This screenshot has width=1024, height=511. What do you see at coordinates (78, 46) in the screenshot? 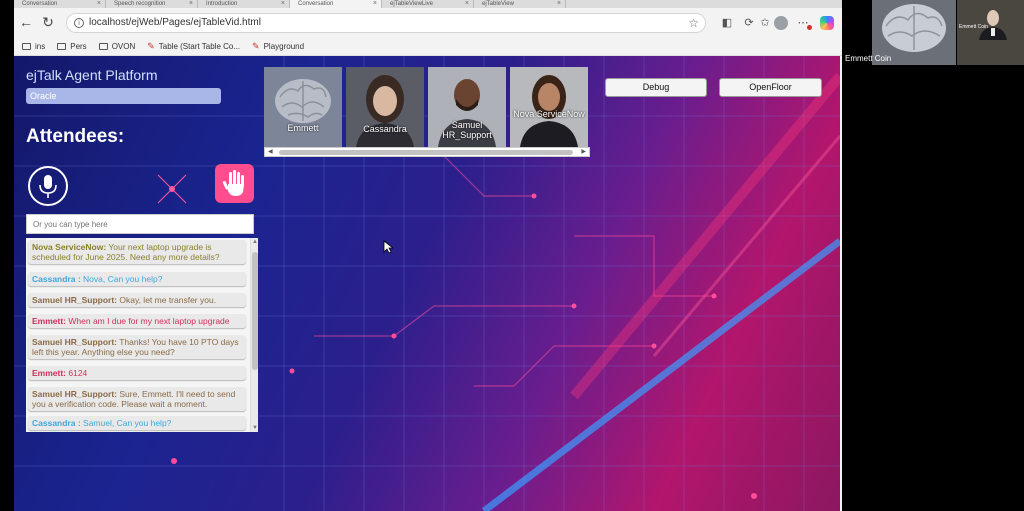
I see `bookmark-label: Pers` at bounding box center [78, 46].